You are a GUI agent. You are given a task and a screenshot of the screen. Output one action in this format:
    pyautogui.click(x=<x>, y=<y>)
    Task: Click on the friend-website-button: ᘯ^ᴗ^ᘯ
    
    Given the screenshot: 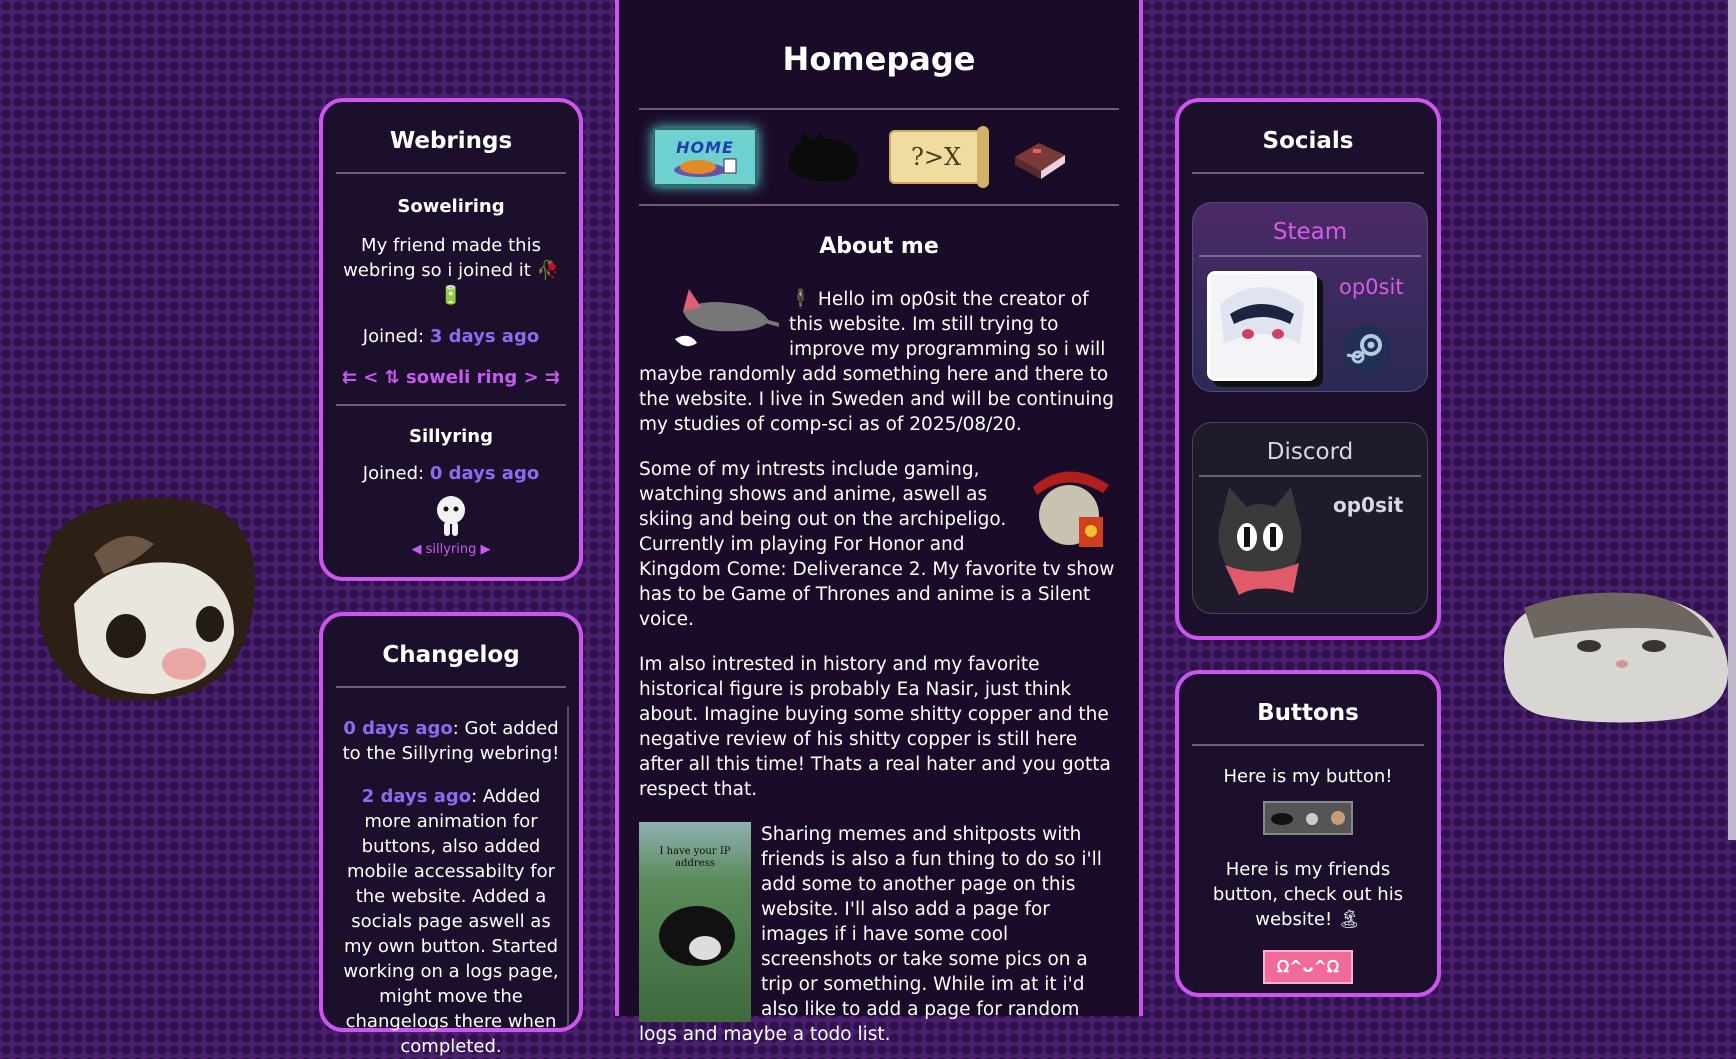 What is the action you would take?
    pyautogui.click(x=1308, y=967)
    